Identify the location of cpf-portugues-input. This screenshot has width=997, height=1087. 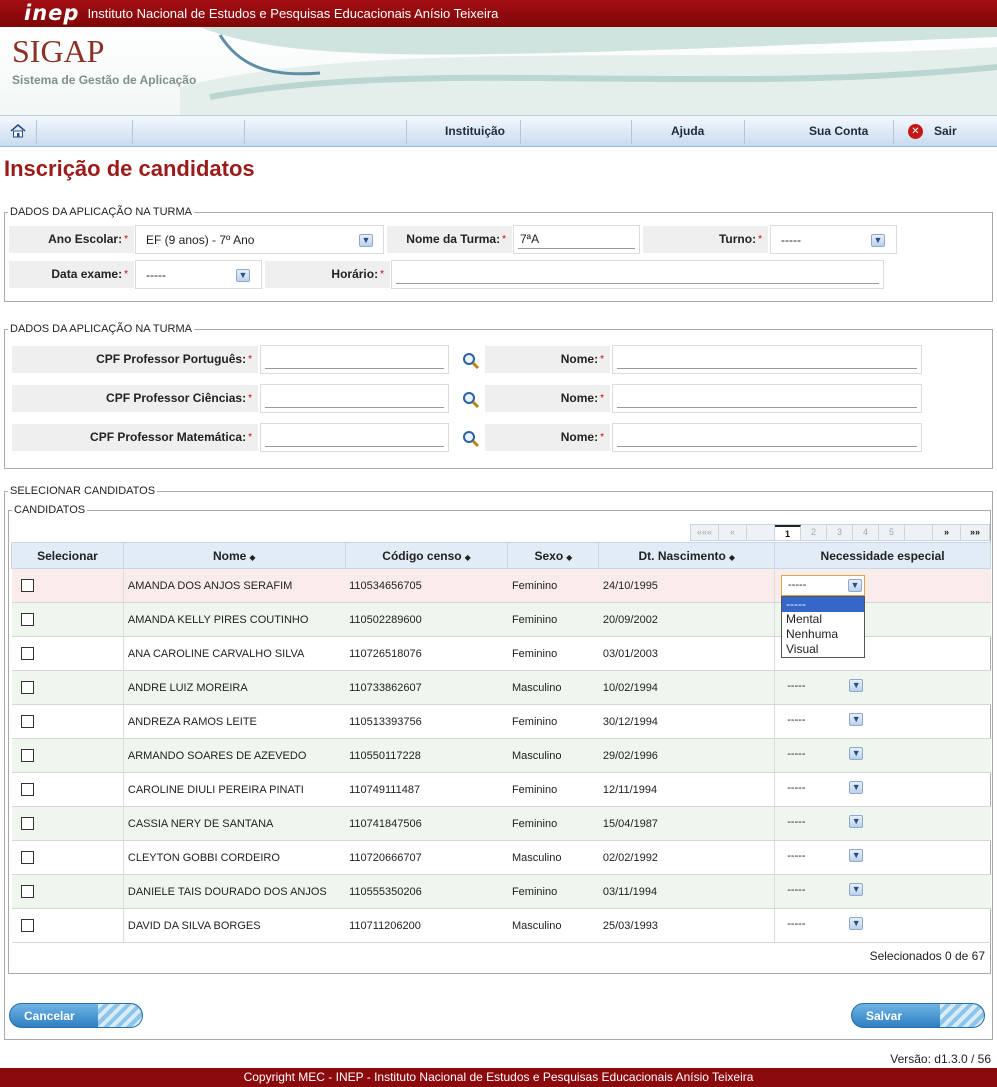
(354, 359).